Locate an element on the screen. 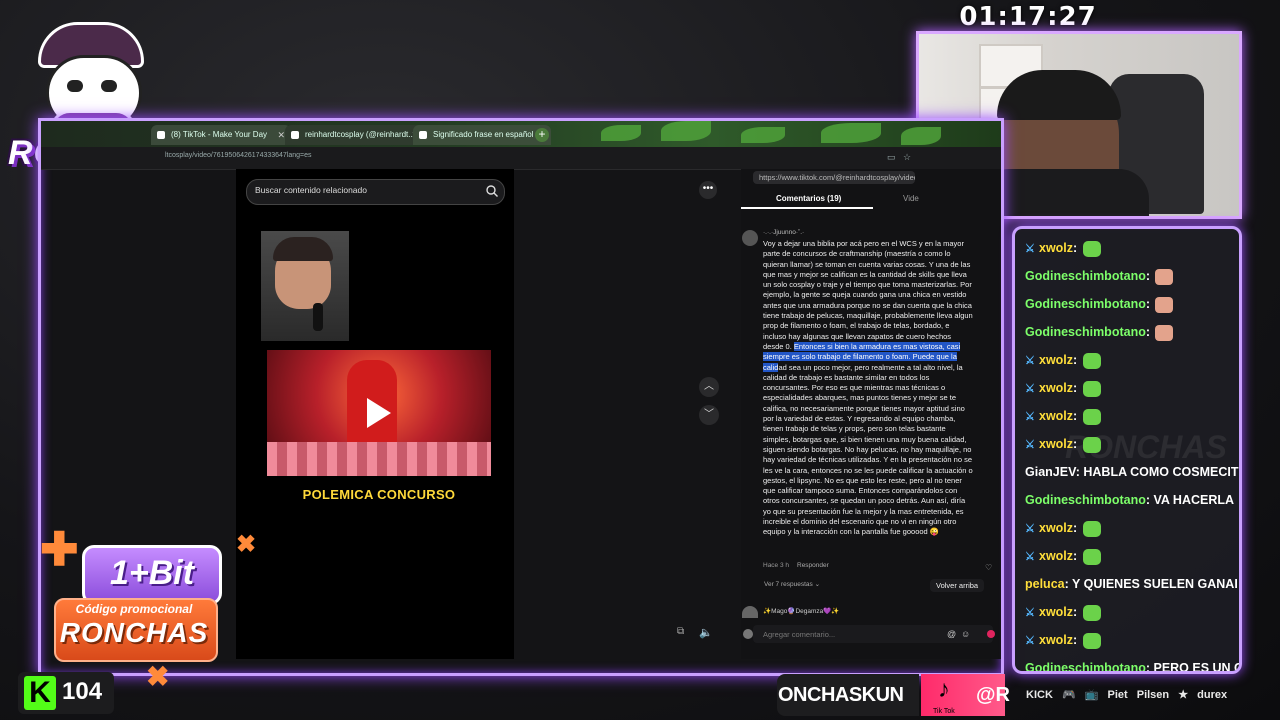 This screenshot has width=1280, height=720. face-emote-icon is located at coordinates (1164, 332).